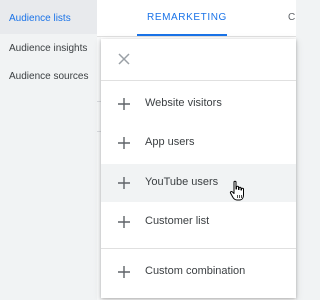 The height and width of the screenshot is (300, 320). Describe the element at coordinates (187, 17) in the screenshot. I see `tab-remarketing: REMARKETING` at that location.